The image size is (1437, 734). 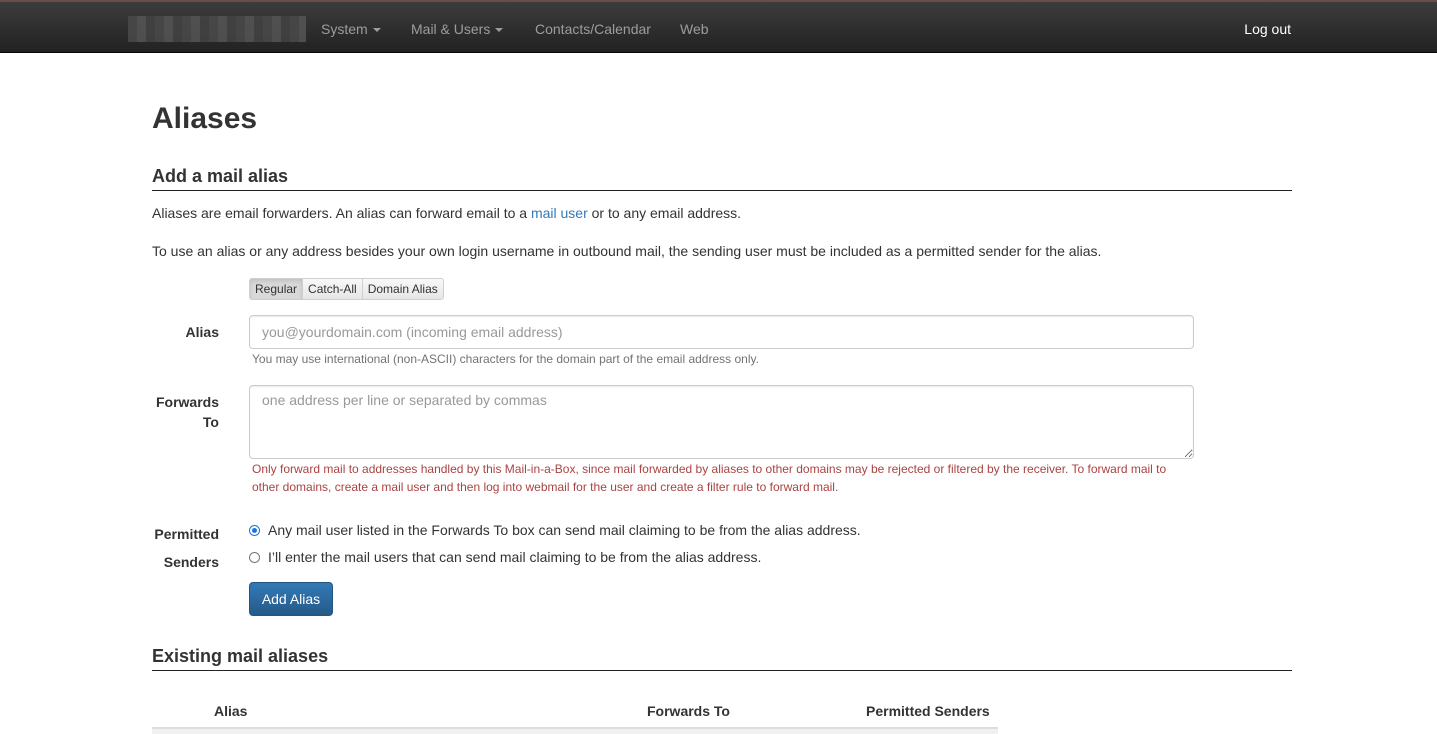 What do you see at coordinates (1267, 29) in the screenshot?
I see `logout-link: Log out` at bounding box center [1267, 29].